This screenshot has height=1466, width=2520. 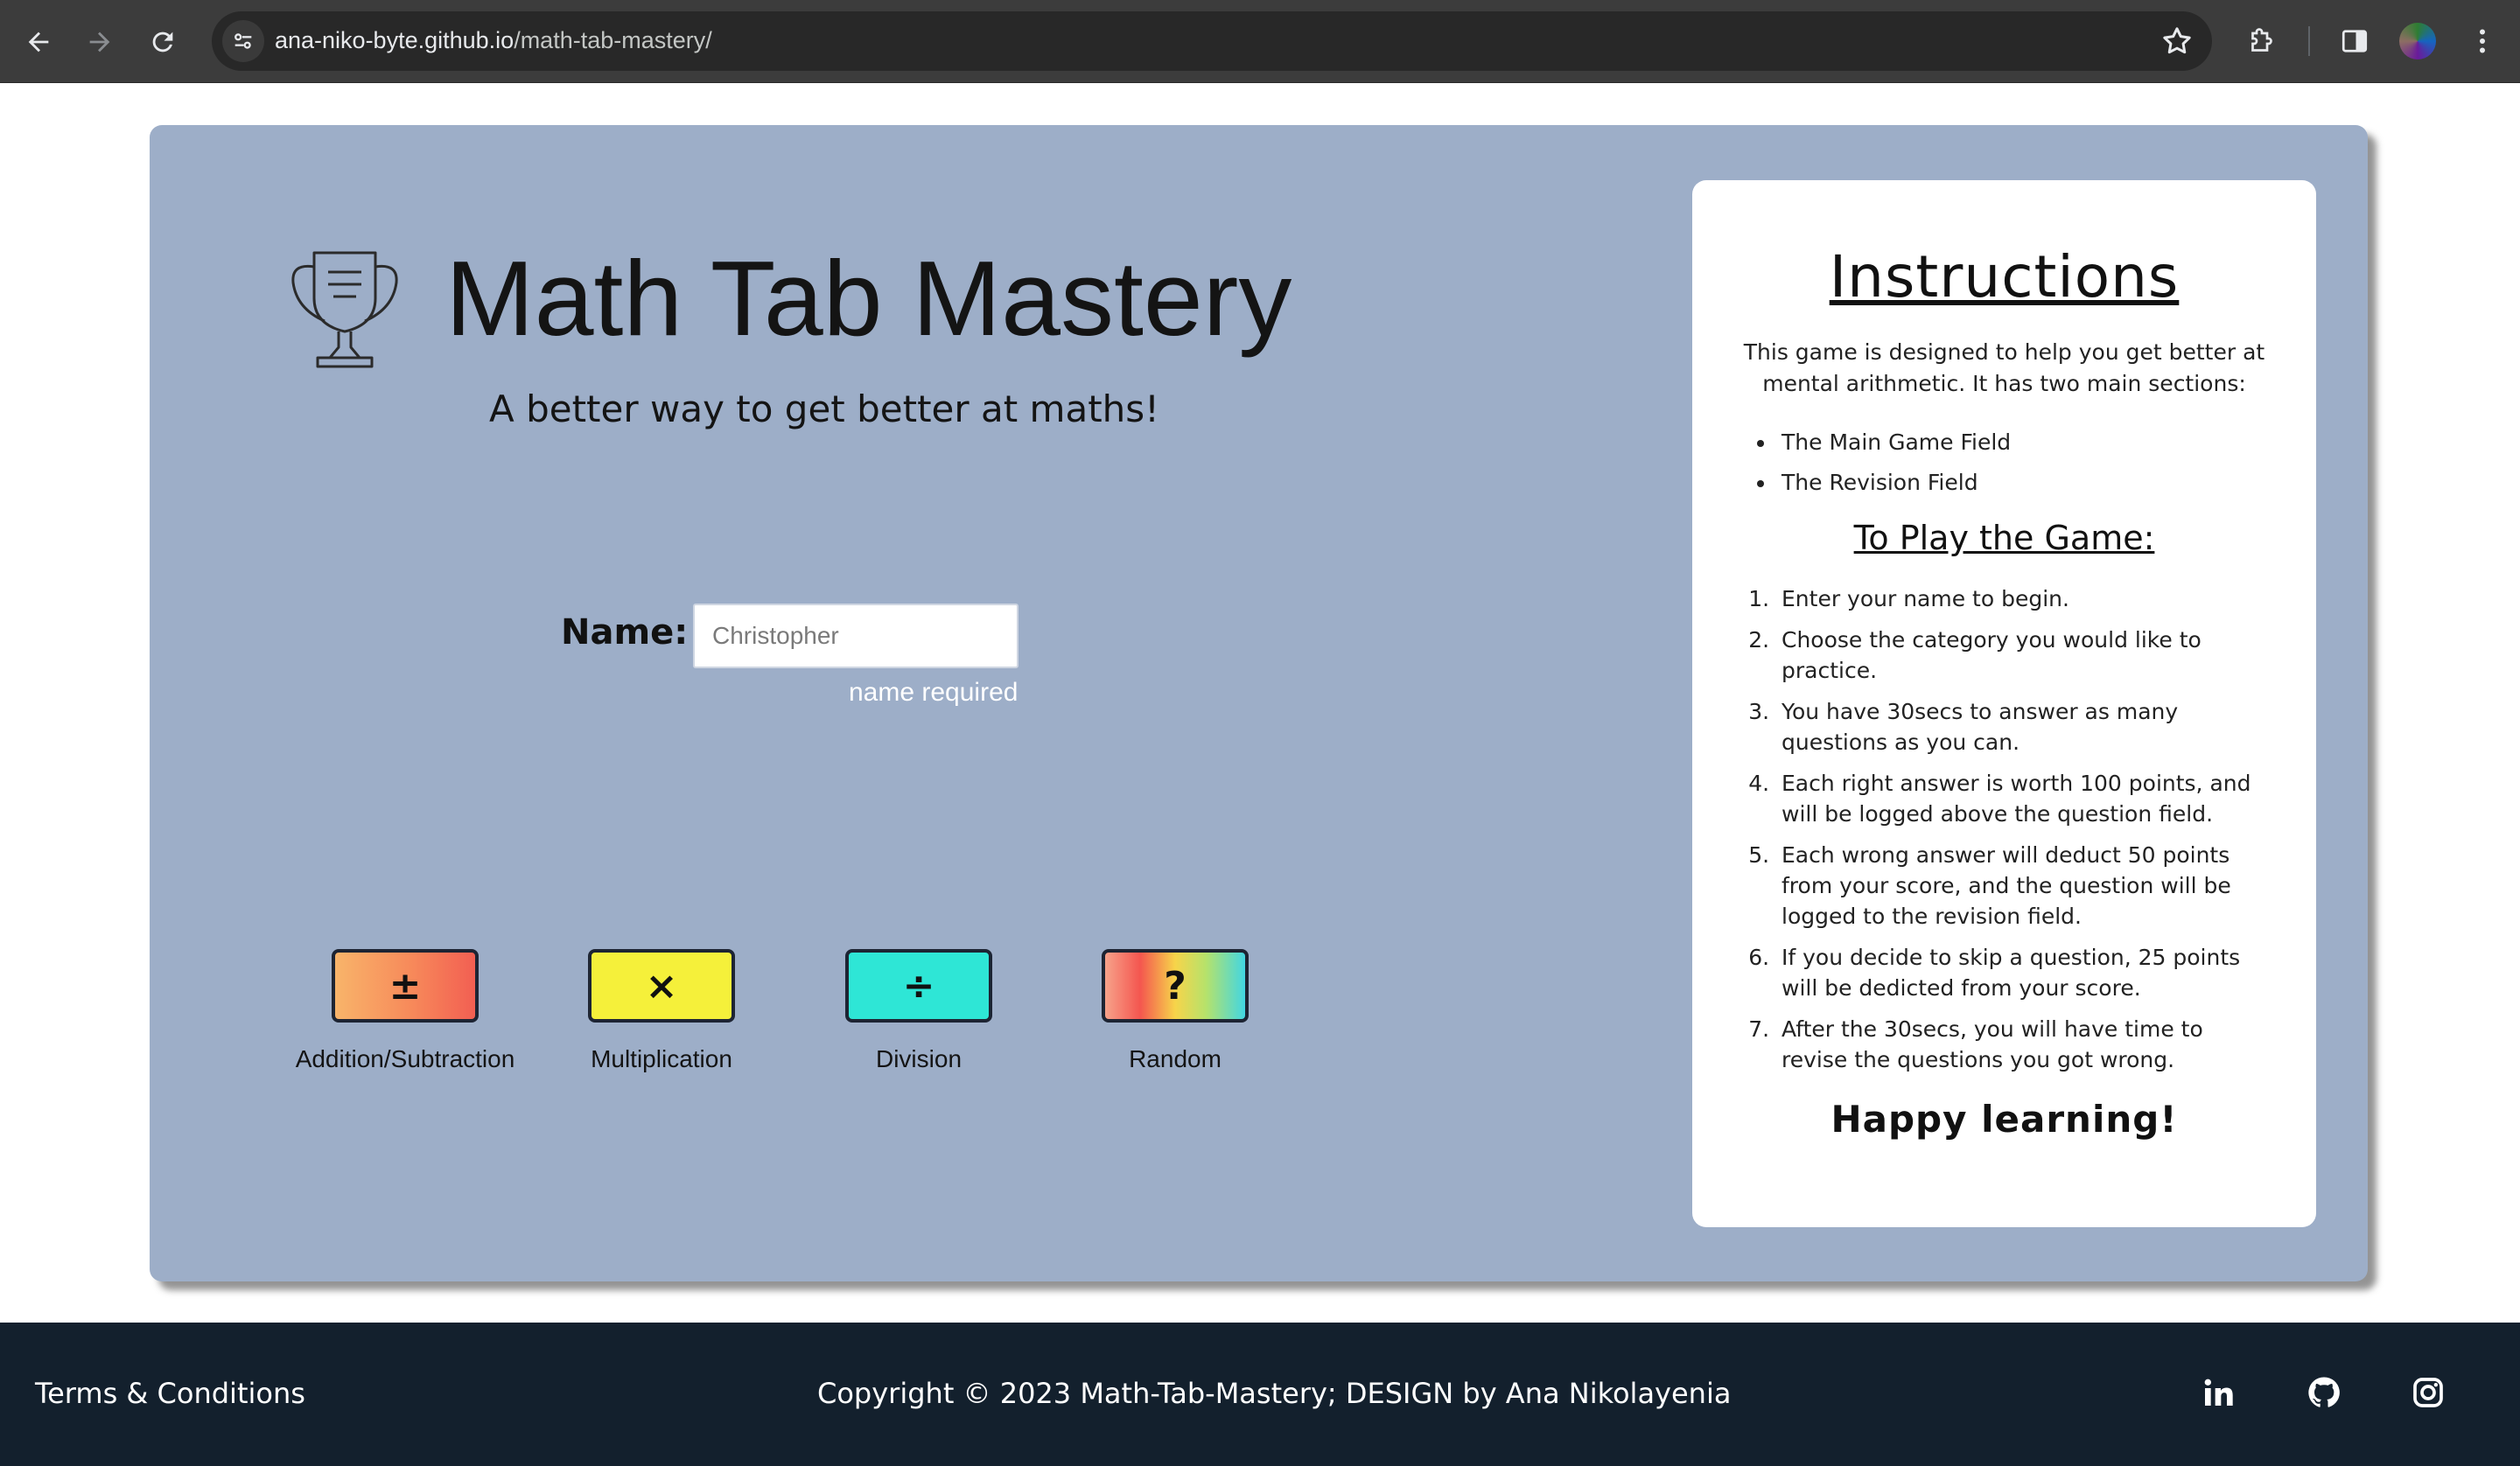 What do you see at coordinates (625, 633) in the screenshot?
I see `name-label: Name:` at bounding box center [625, 633].